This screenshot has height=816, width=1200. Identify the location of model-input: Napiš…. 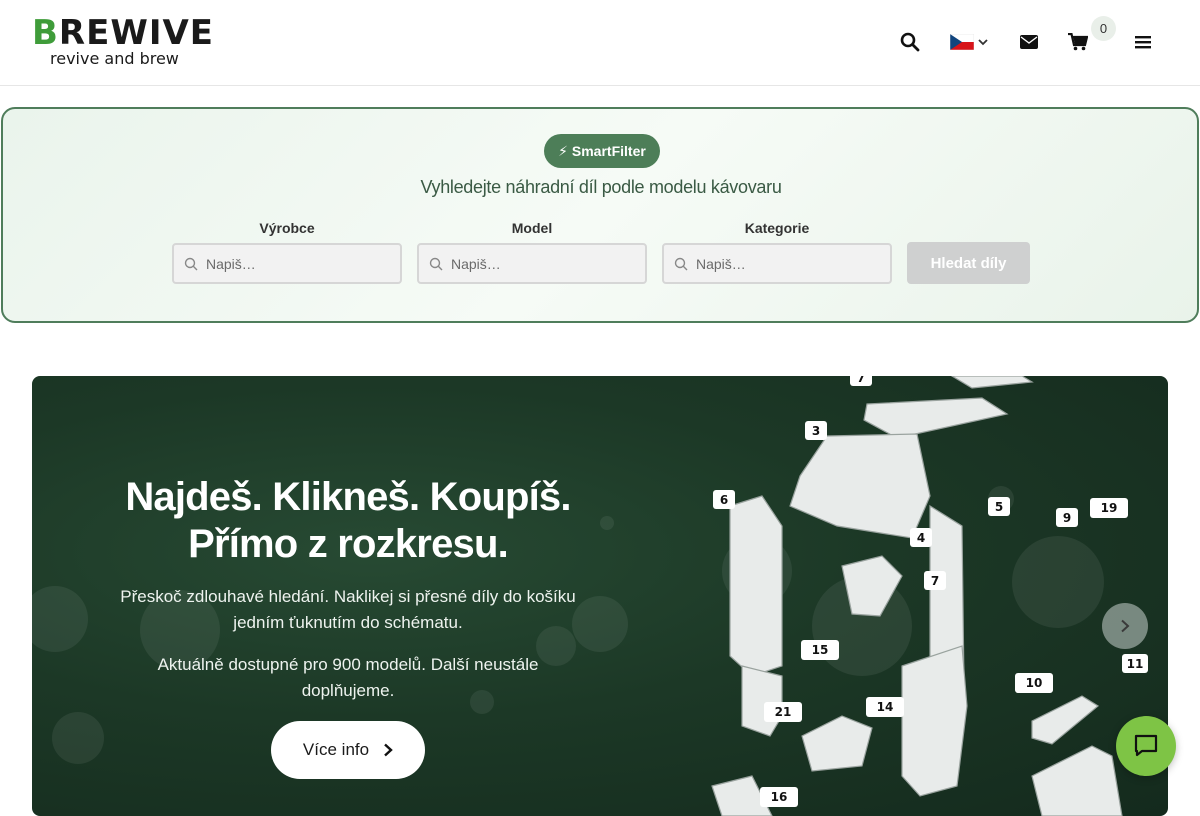
(532, 263).